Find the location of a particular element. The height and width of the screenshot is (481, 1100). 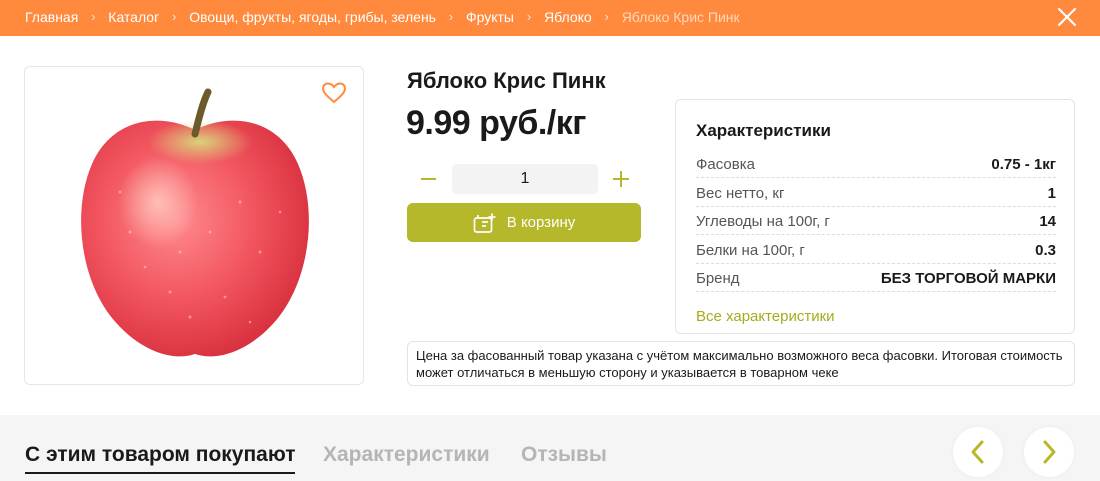

spec-label: Фасовка is located at coordinates (725, 164).